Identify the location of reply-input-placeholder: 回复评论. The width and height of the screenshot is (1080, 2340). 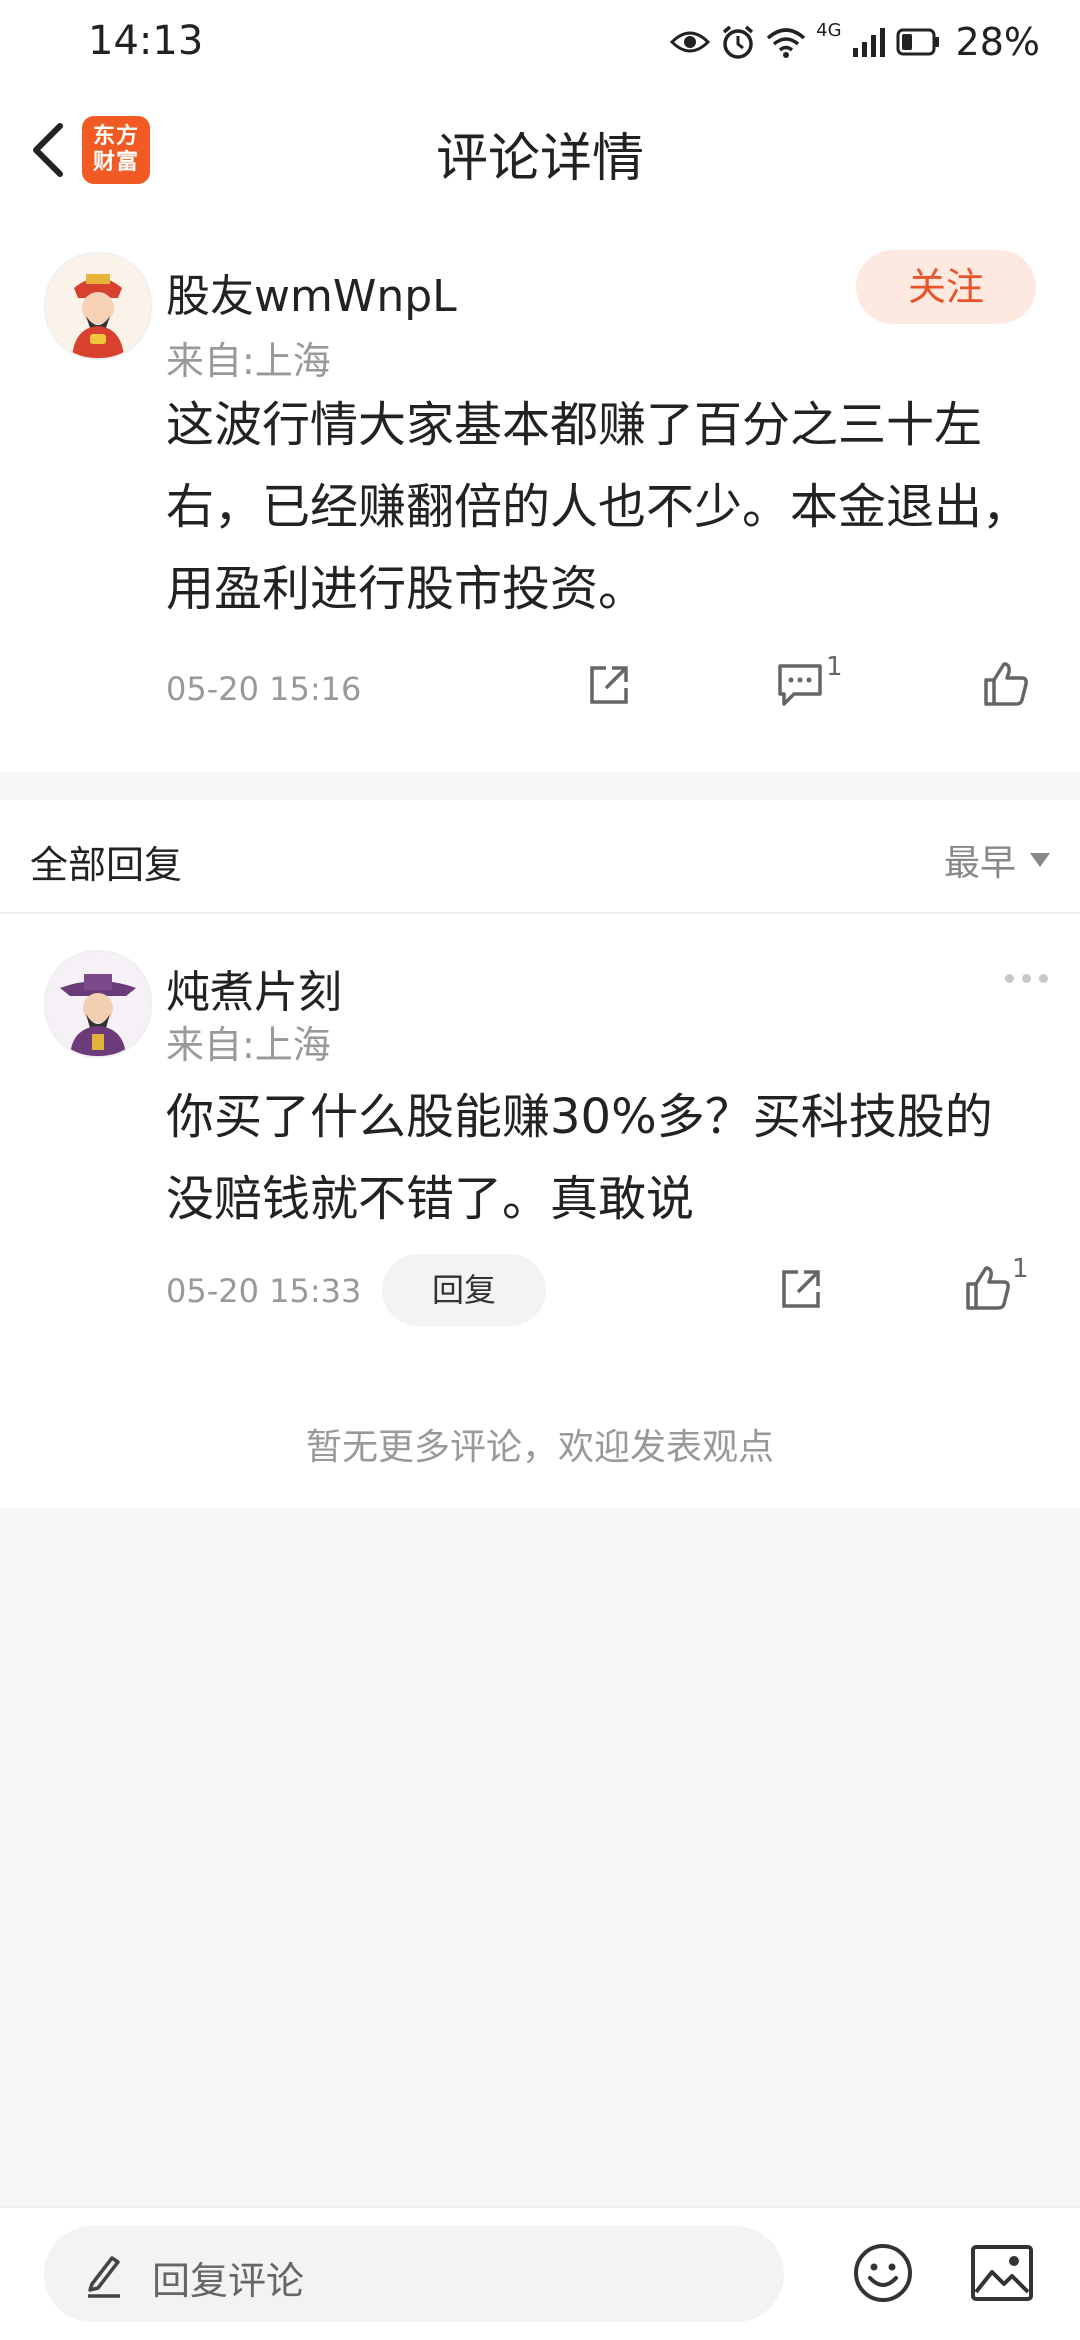
(228, 2281).